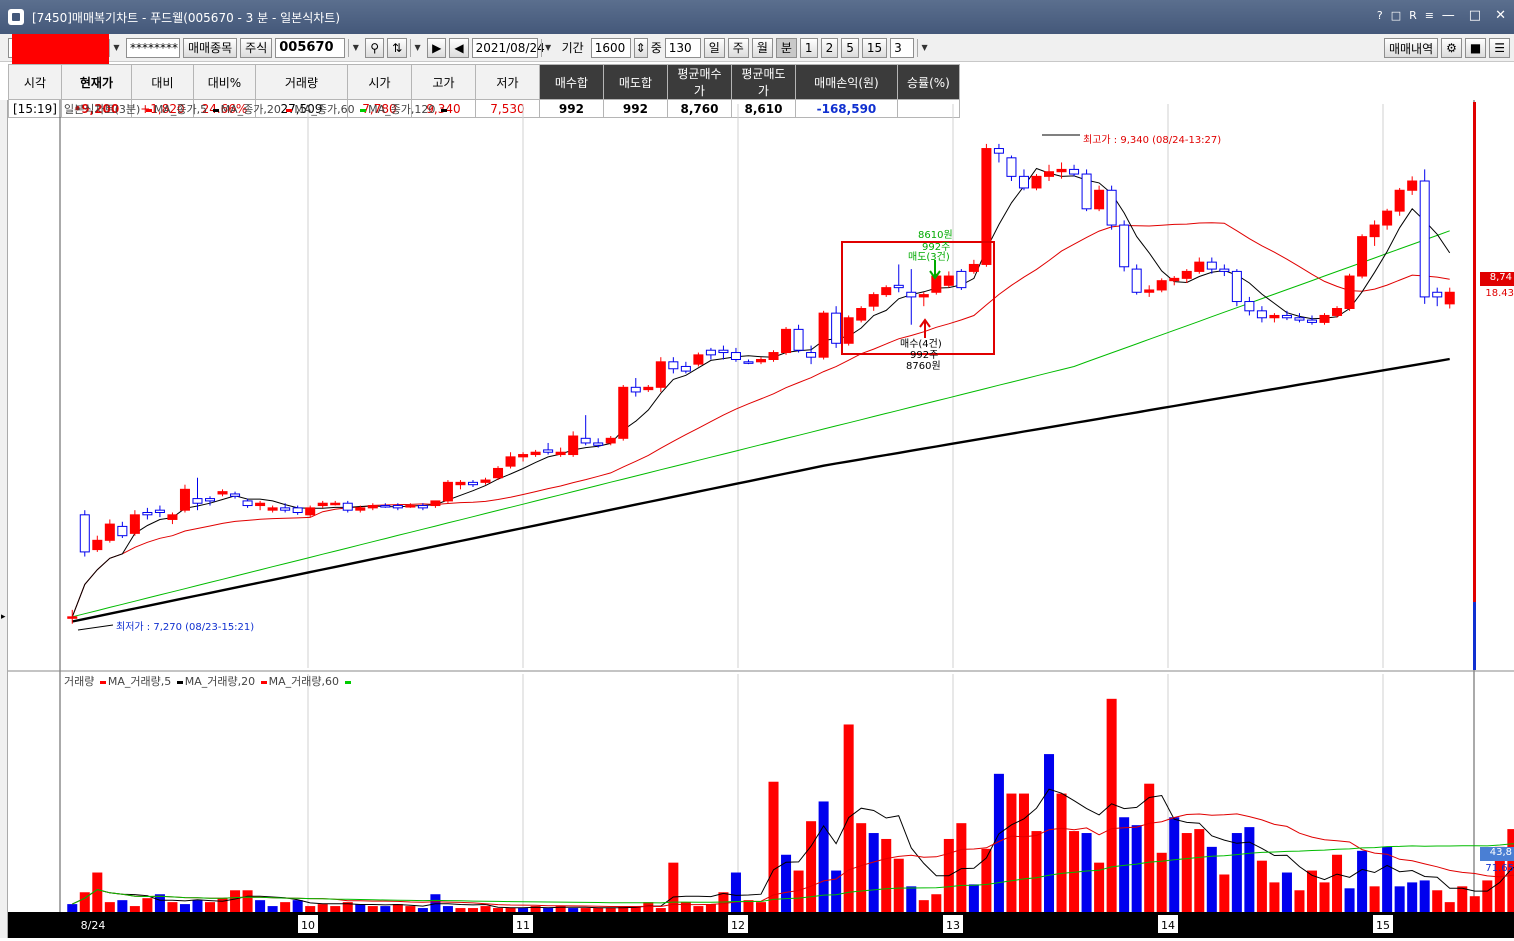 The image size is (1514, 941). Describe the element at coordinates (1396, 15) in the screenshot. I see `window-icon: □` at that location.